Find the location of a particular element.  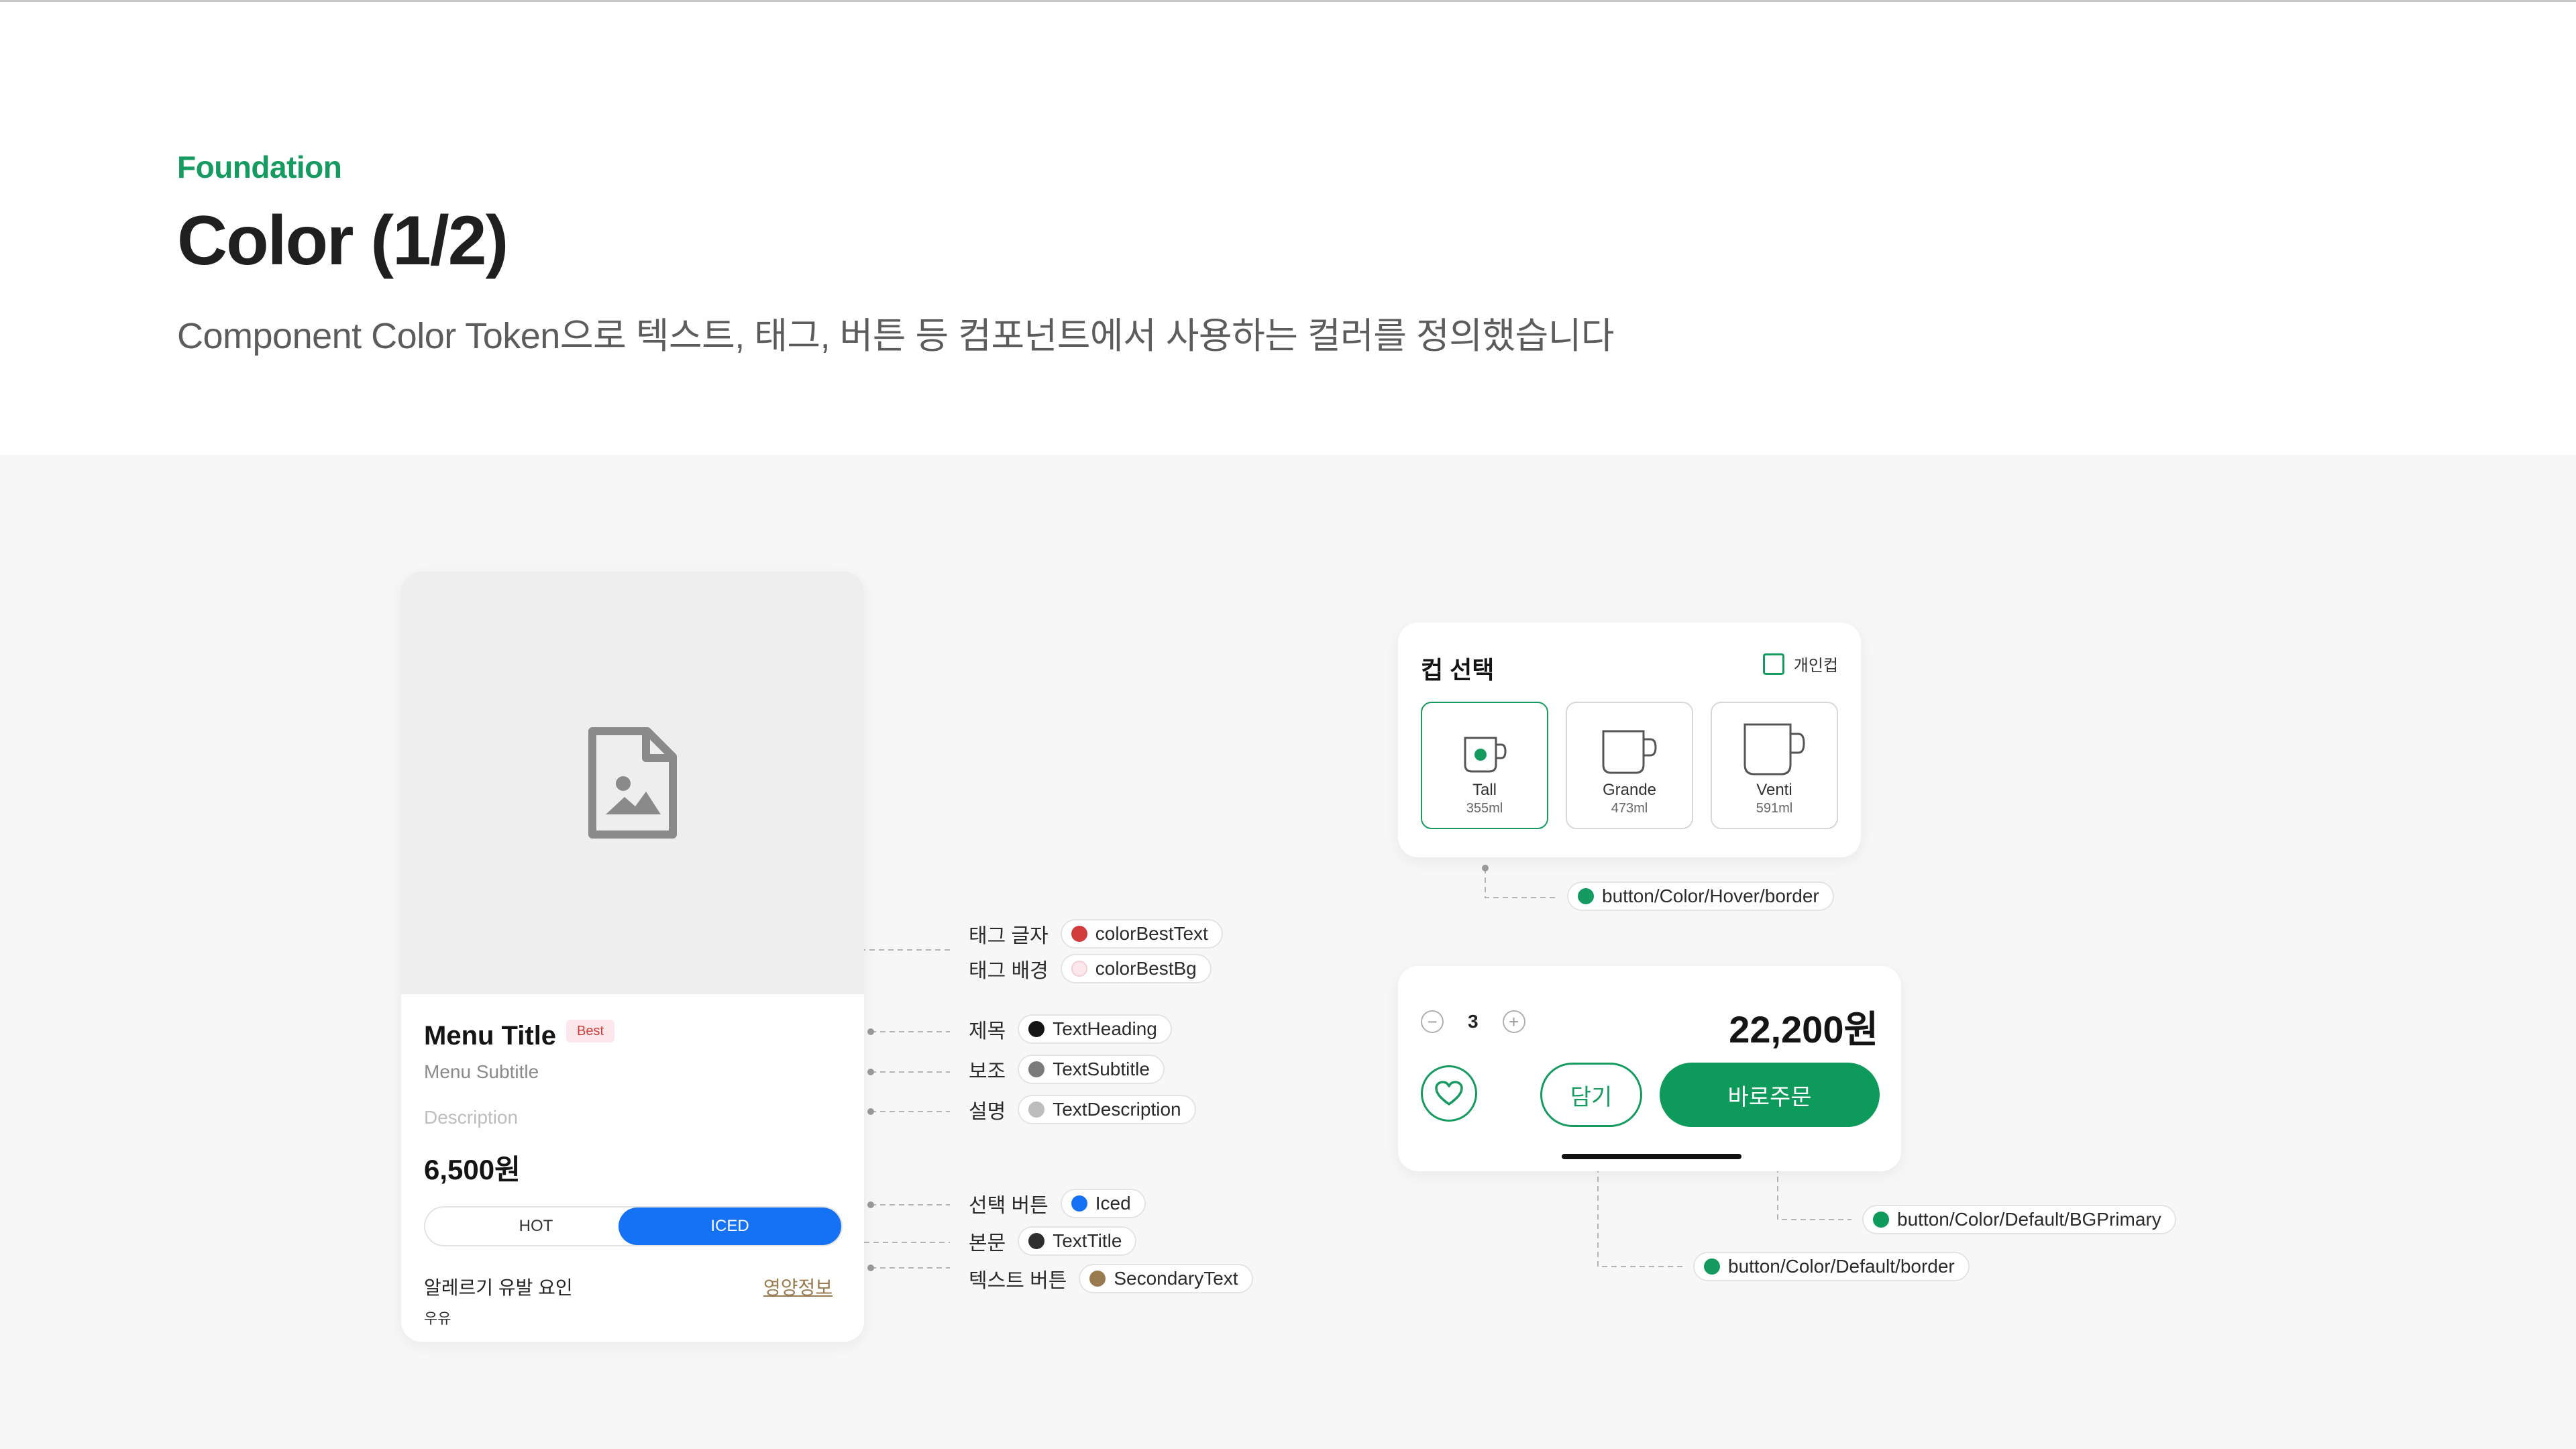

annotation-heading: 제목 TextHeading is located at coordinates (1070, 1029).